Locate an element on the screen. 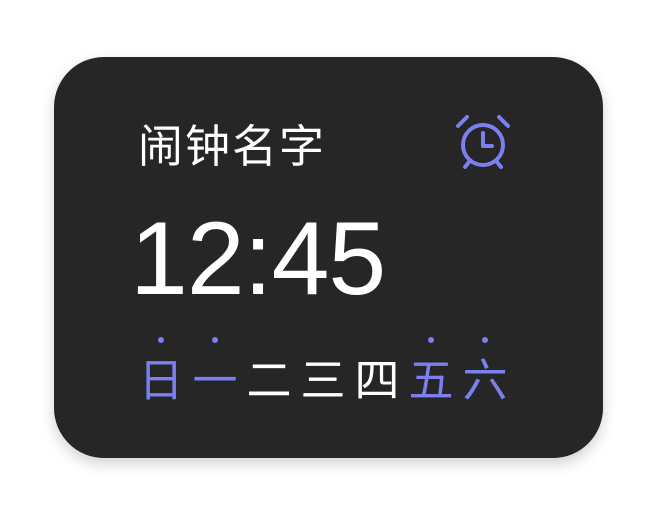 Image resolution: width=657 pixels, height=510 pixels. day-wednesday: 三 is located at coordinates (323, 373).